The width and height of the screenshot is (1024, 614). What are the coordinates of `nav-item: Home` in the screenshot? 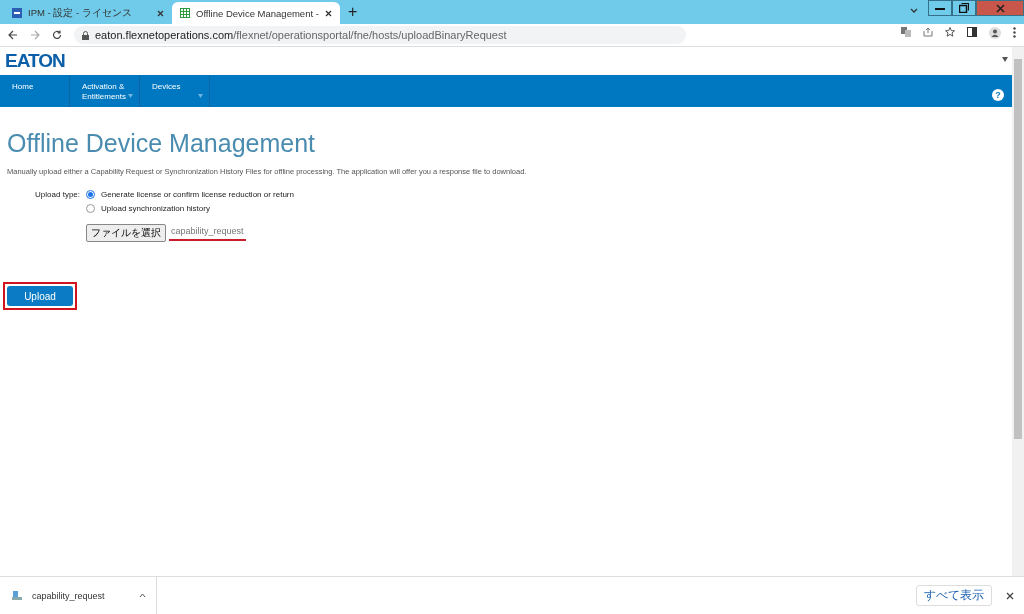 It's located at (35, 91).